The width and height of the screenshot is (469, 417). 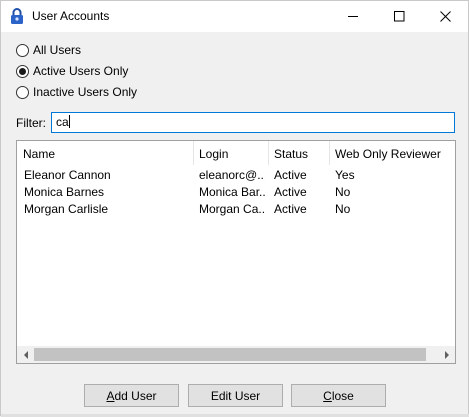 I want to click on column-header-name: Name, so click(x=105, y=153).